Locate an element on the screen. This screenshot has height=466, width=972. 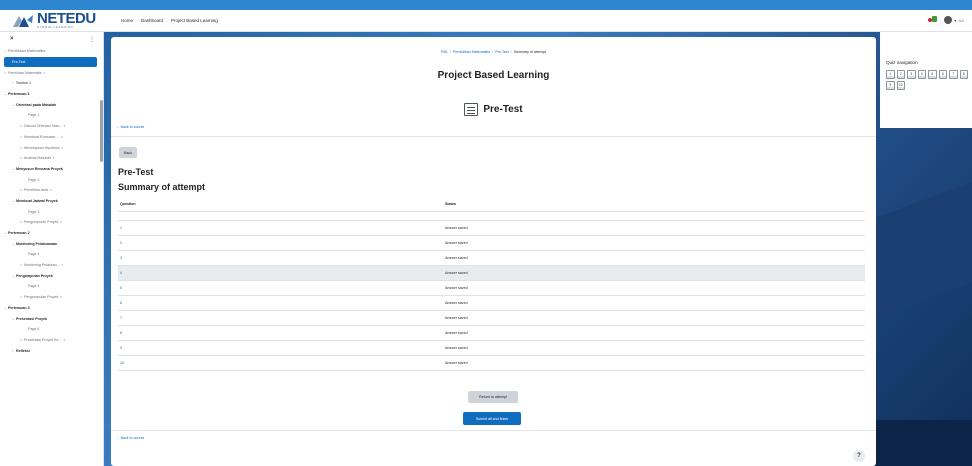
drawer-item: Pre-Test is located at coordinates (50, 62).